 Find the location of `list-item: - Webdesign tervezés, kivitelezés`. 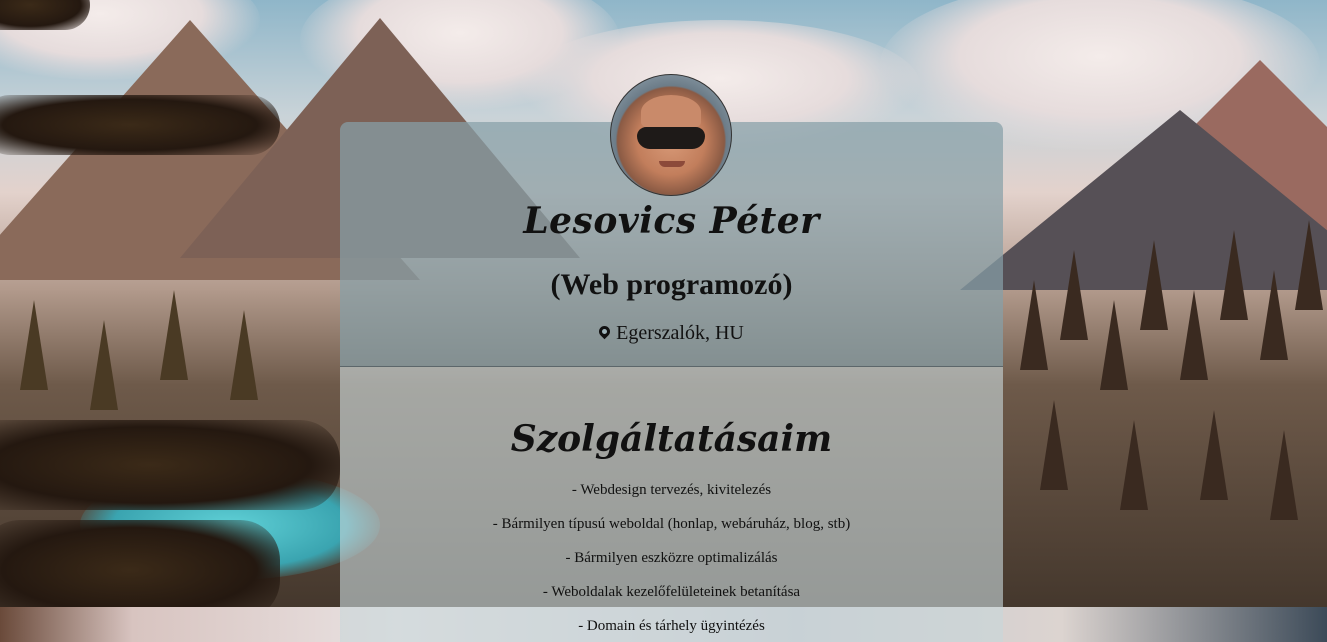

list-item: - Webdesign tervezés, kivitelezés is located at coordinates (671, 490).